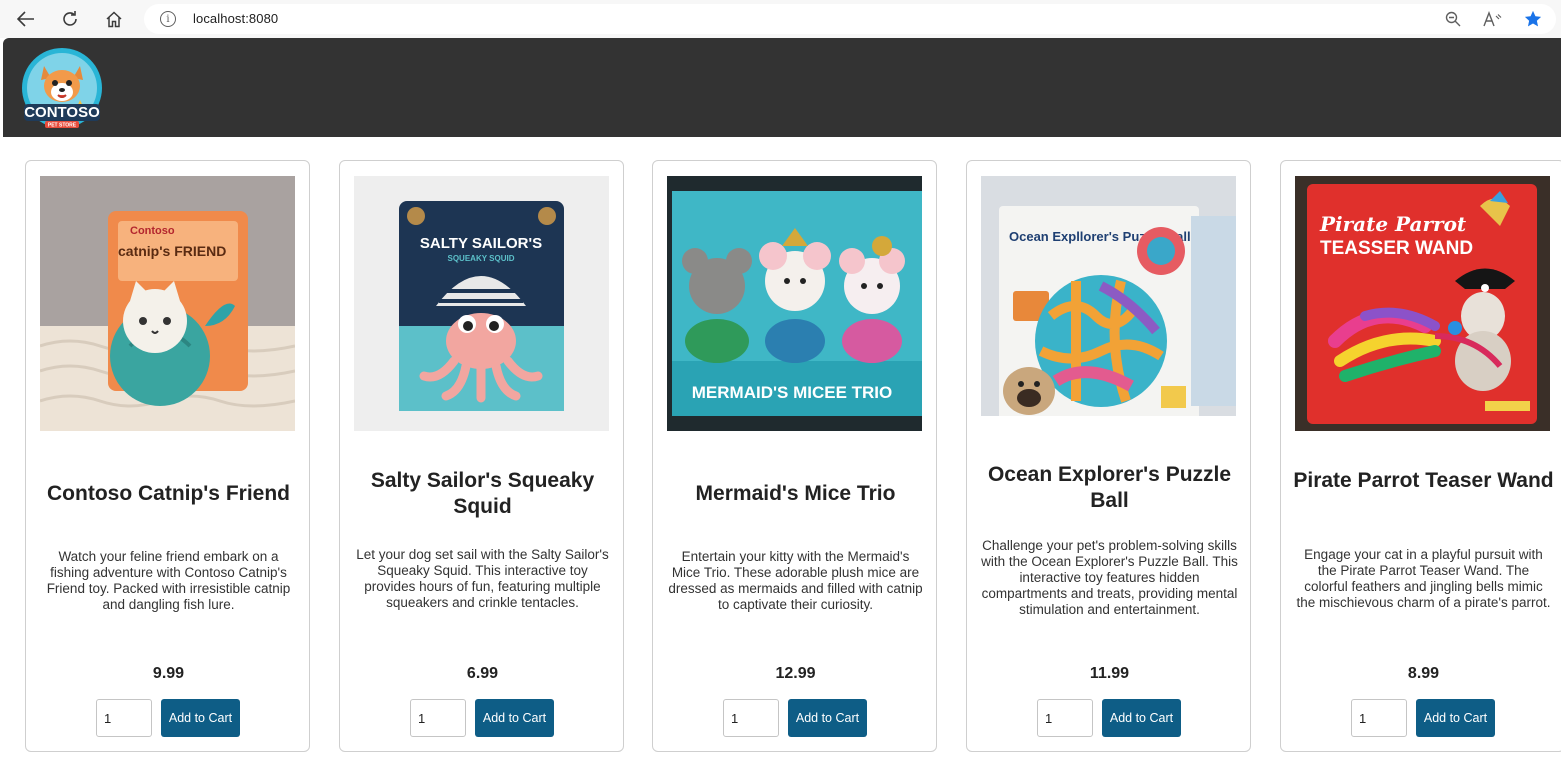  I want to click on product-image-puzzle-ball: Ocean Expllorer's Puzzle Ball, so click(1108, 303).